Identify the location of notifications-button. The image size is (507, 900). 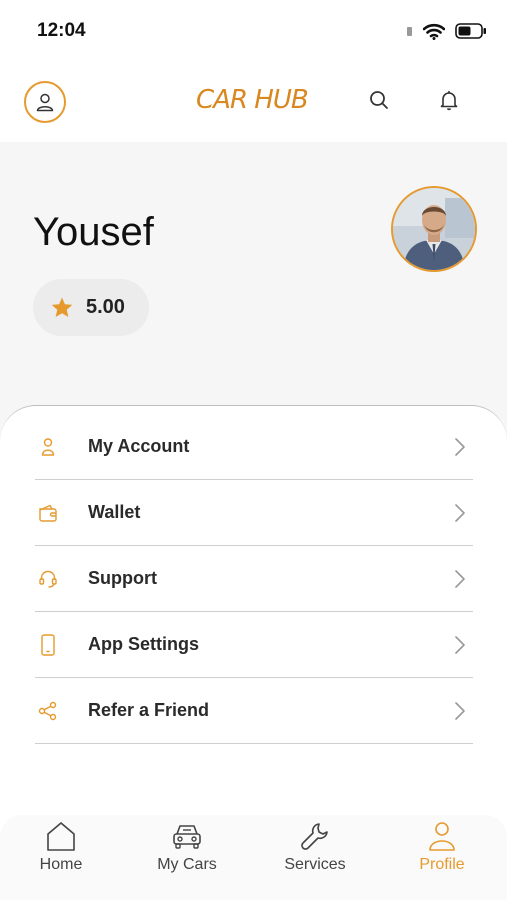
(449, 100).